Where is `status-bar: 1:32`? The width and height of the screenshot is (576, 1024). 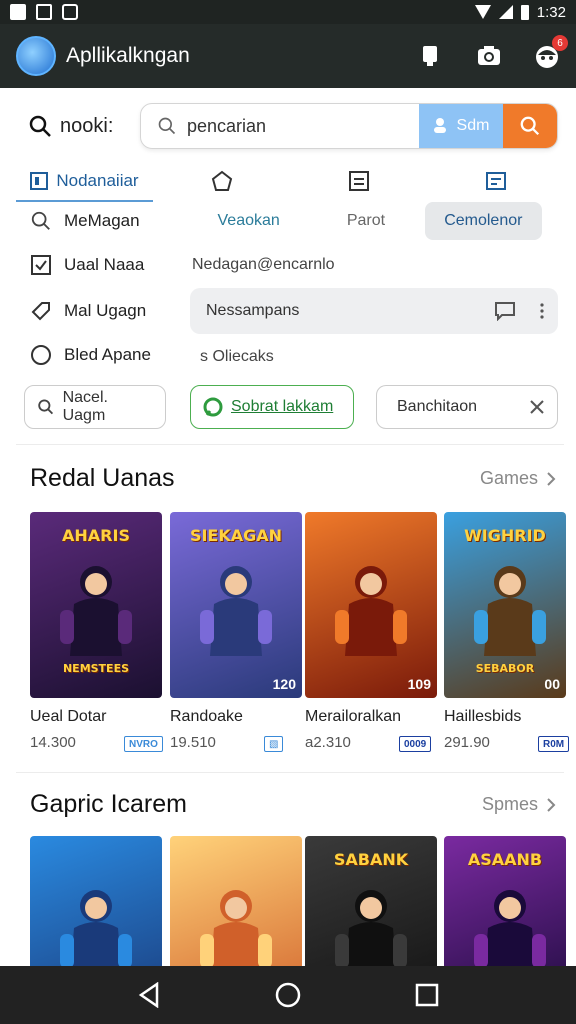
status-bar: 1:32 is located at coordinates (288, 12).